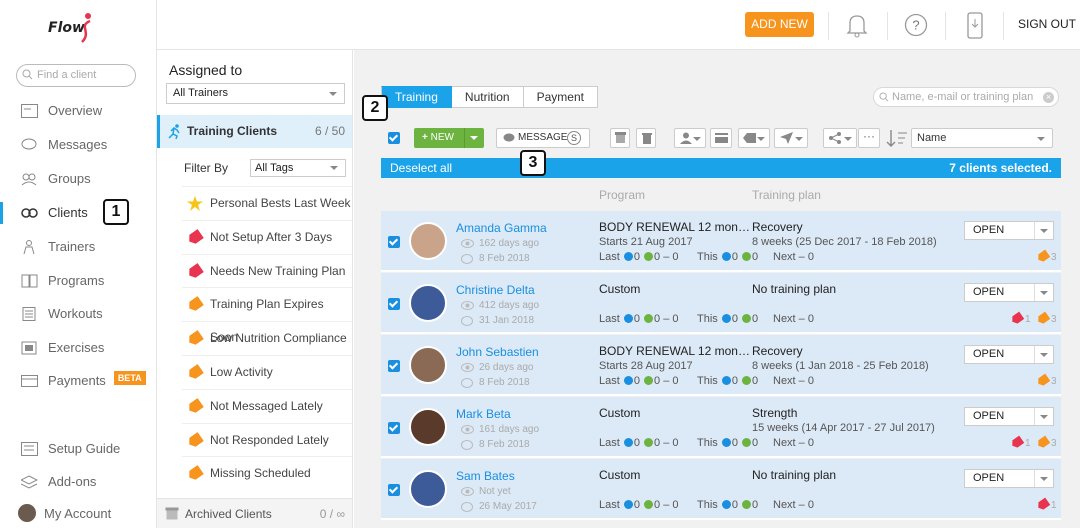  I want to click on client-name-link: Mark Beta, so click(483, 414).